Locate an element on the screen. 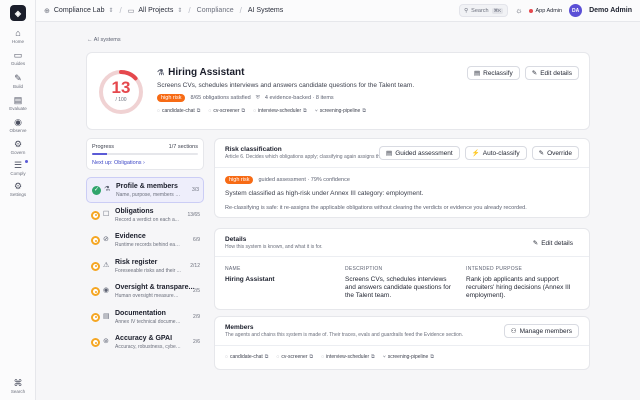 This screenshot has height=400, width=640. auto-classify-button: ⚡ Auto-classify is located at coordinates (495, 153).